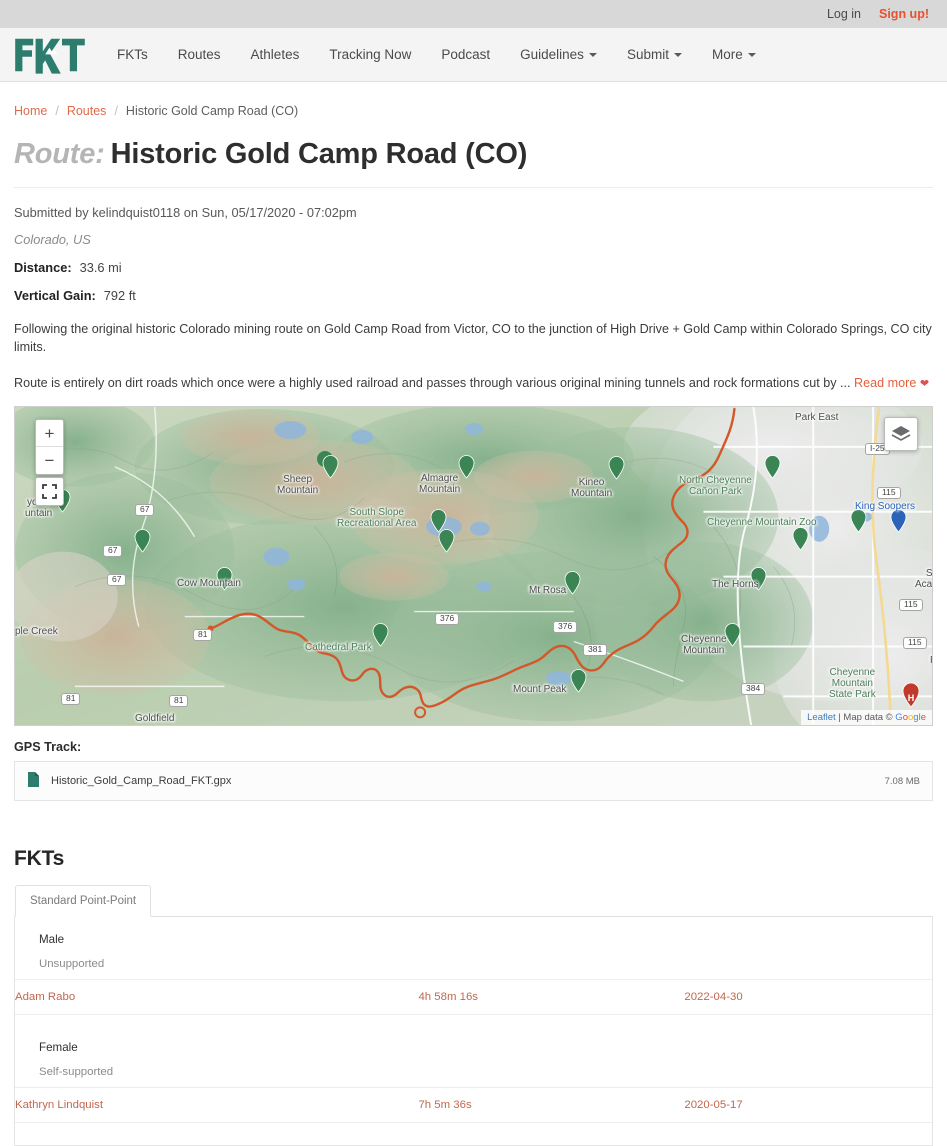 The image size is (947, 1146). What do you see at coordinates (551, 1105) in the screenshot?
I see `fkt-time: 7h 5m 36s` at bounding box center [551, 1105].